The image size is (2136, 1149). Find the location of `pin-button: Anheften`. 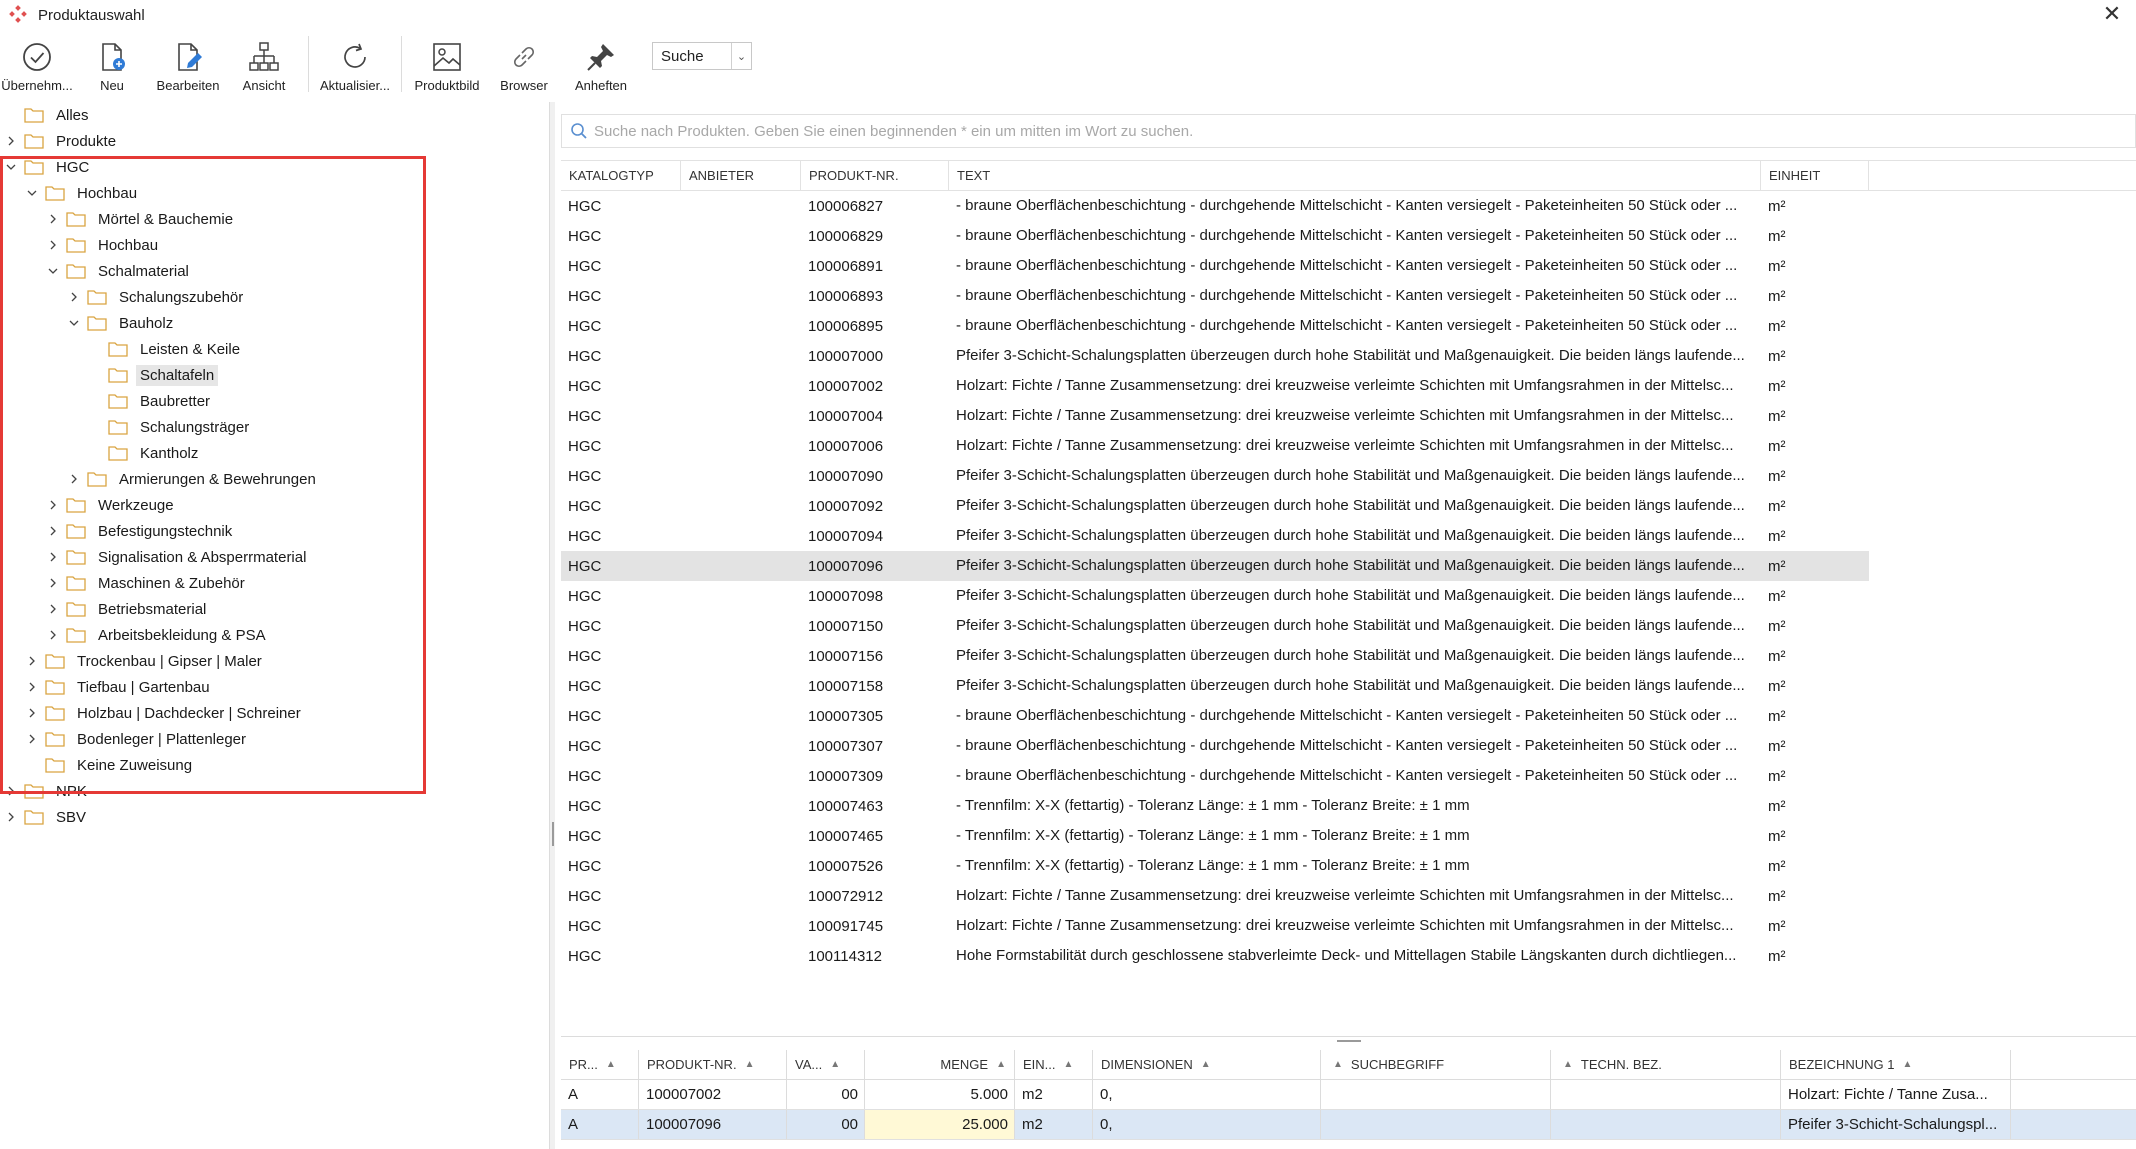

pin-button: Anheften is located at coordinates (601, 64).